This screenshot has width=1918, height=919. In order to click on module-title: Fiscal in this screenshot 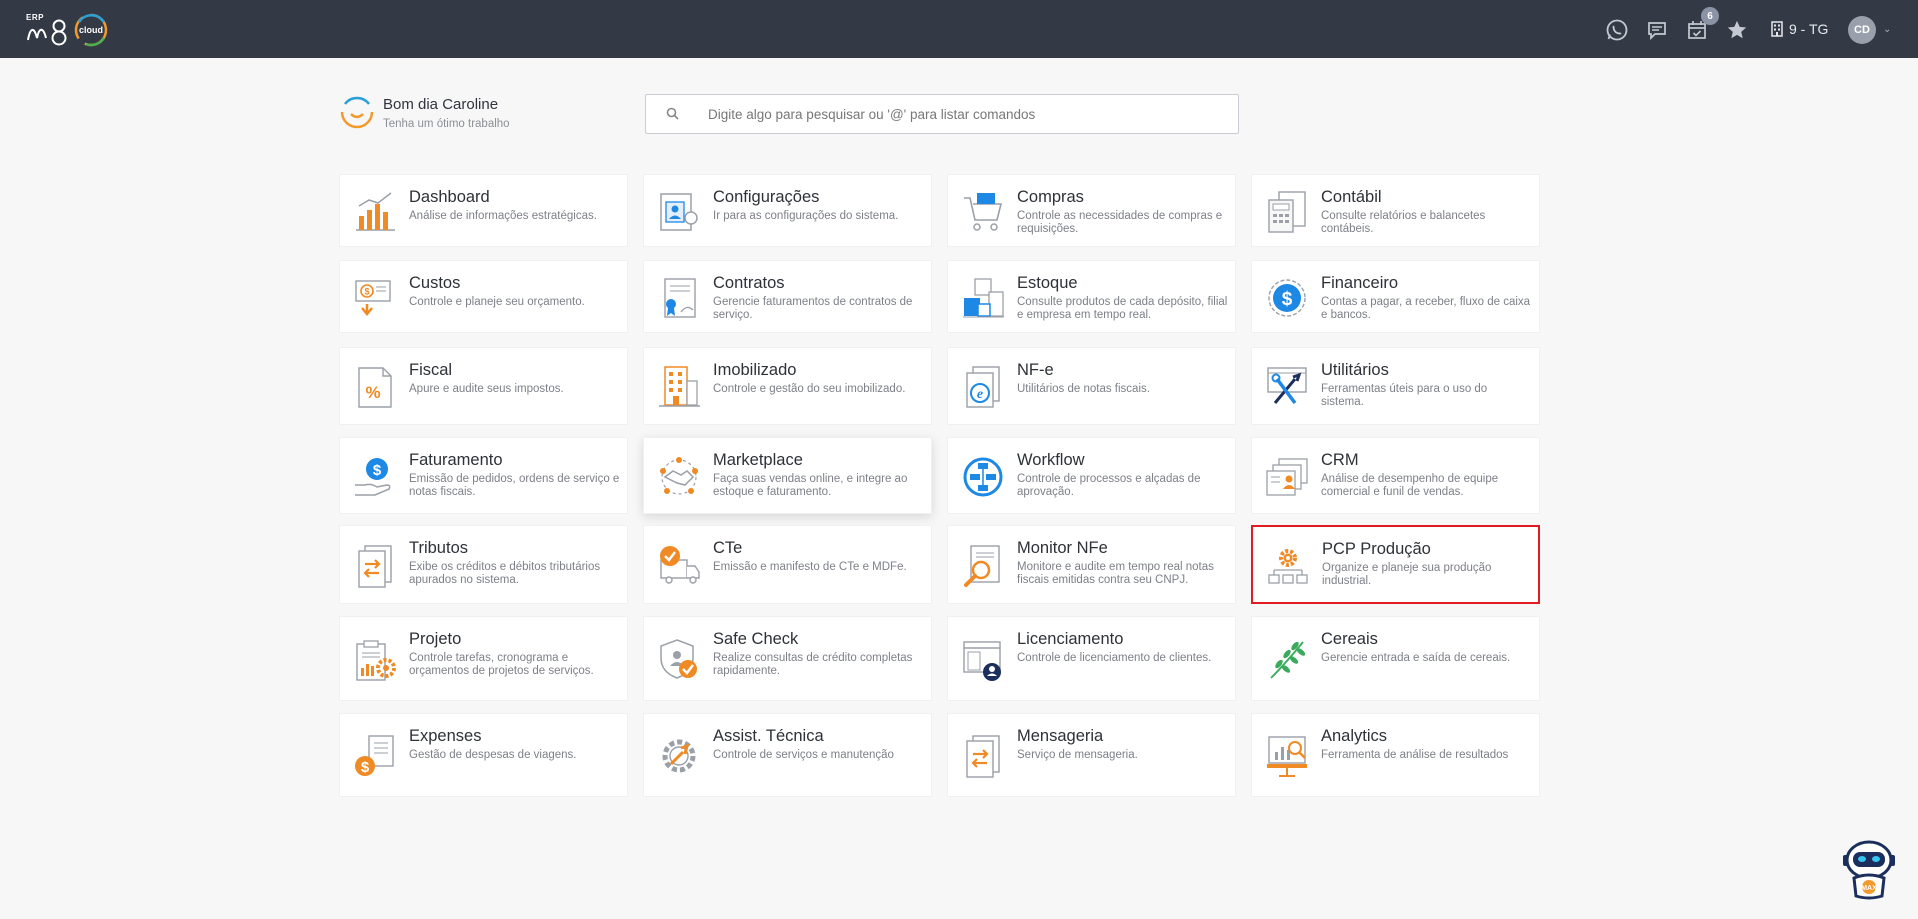, I will do `click(431, 370)`.